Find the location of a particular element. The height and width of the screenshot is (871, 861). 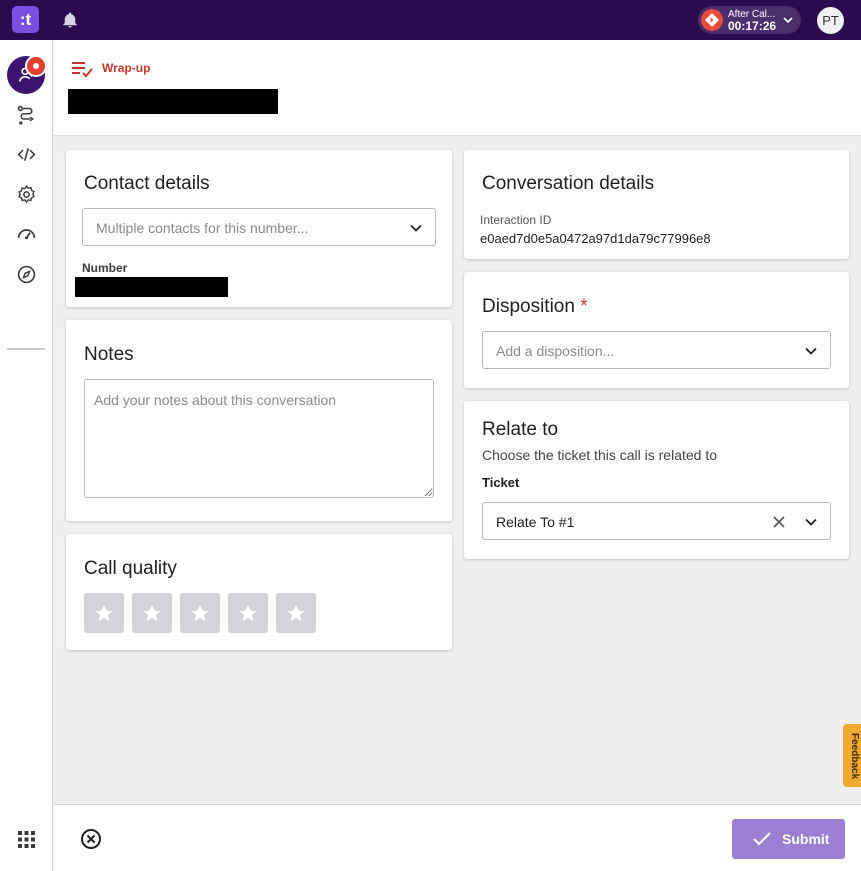

card-title: Notes is located at coordinates (109, 354).